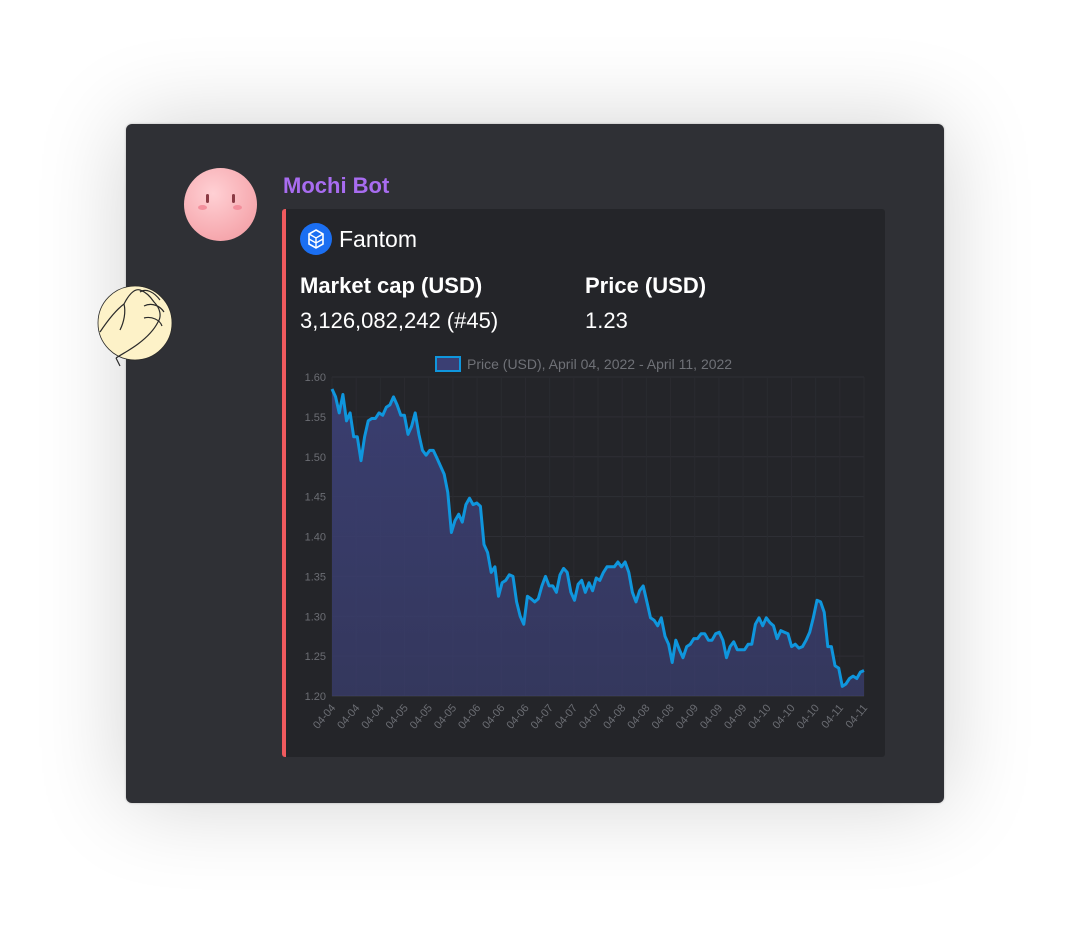  Describe the element at coordinates (315, 617) in the screenshot. I see `y-tick-label: 1.30` at that location.